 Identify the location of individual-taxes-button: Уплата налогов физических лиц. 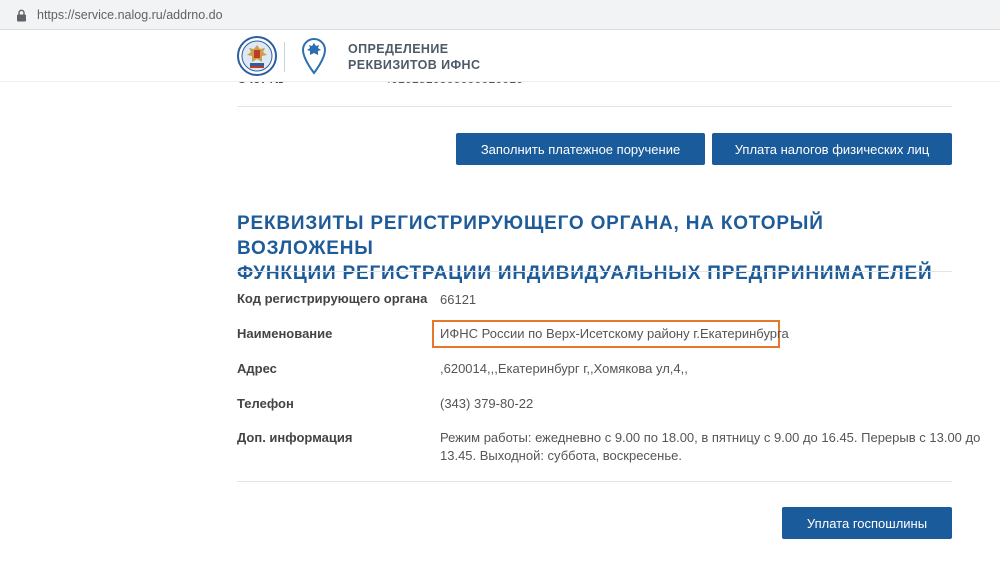
(832, 149).